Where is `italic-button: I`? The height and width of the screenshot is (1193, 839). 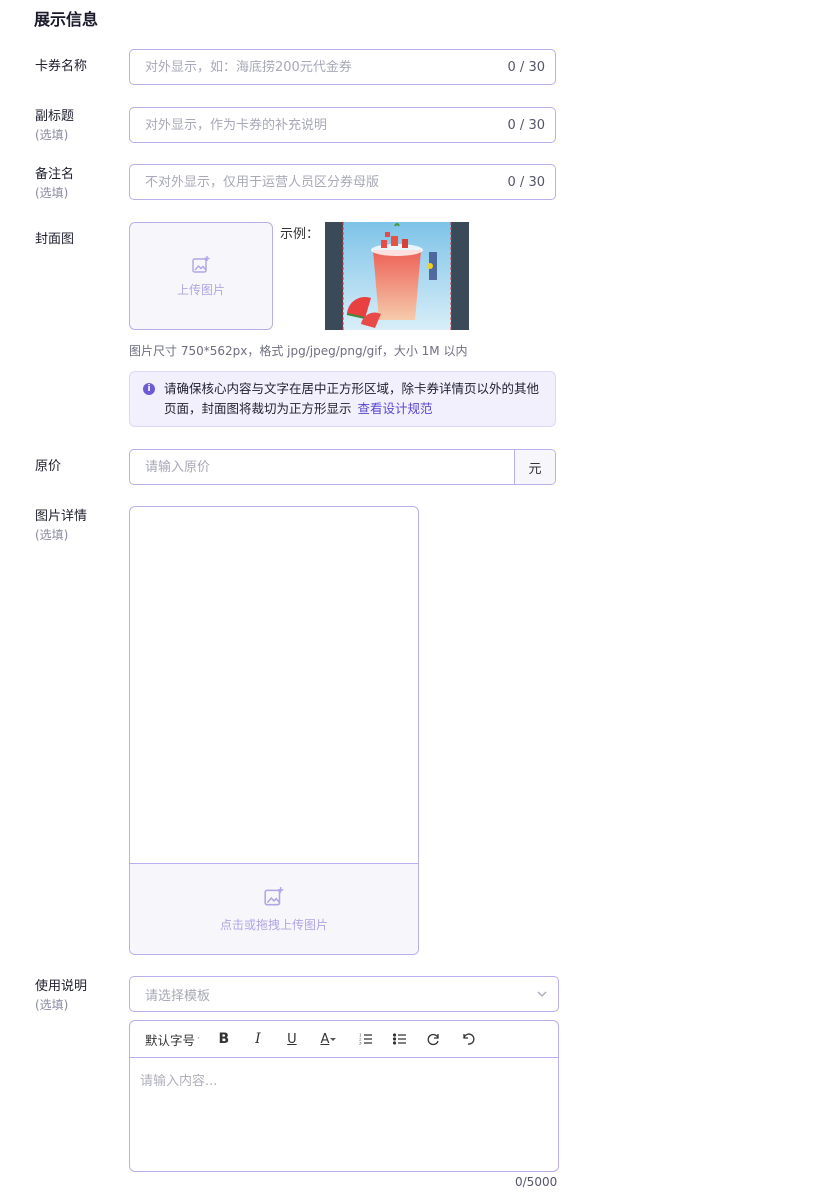
italic-button: I is located at coordinates (258, 1039).